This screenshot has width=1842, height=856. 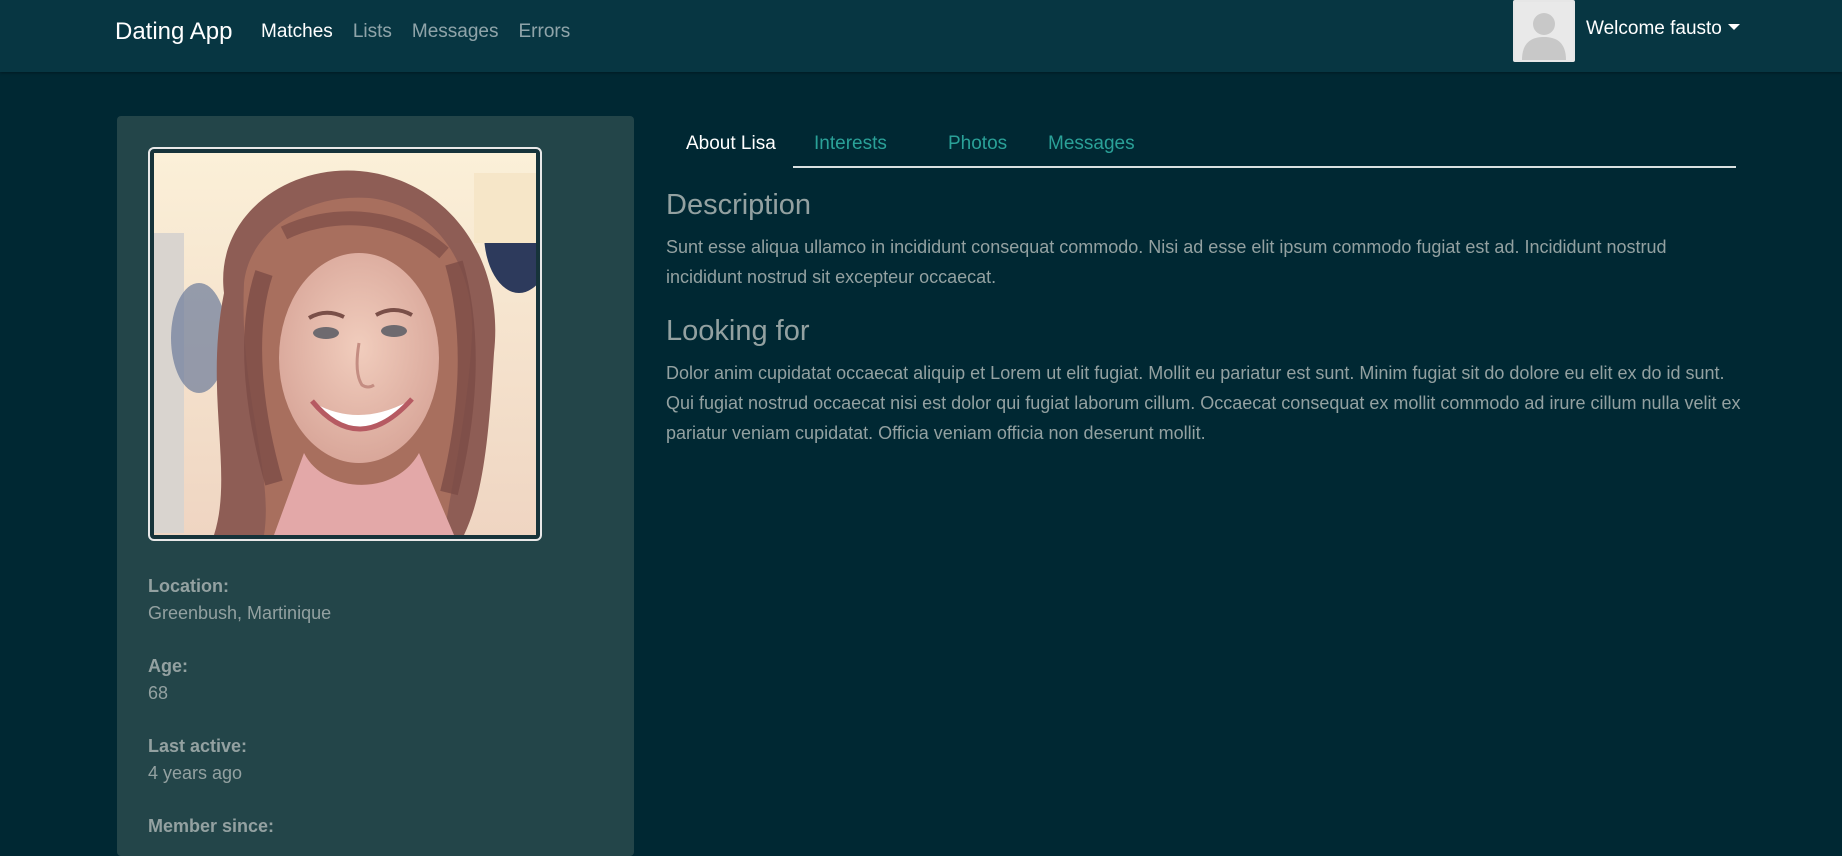 What do you see at coordinates (1733, 26) in the screenshot?
I see `caret-down-icon` at bounding box center [1733, 26].